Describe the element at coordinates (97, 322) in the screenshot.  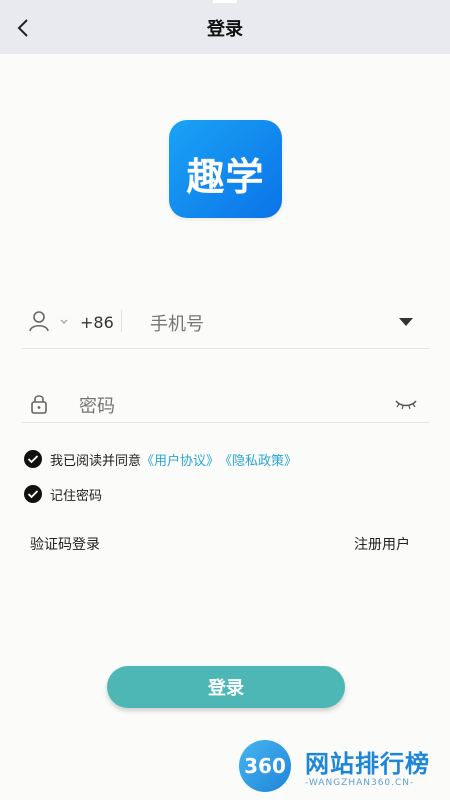
I see `country-code: +86` at that location.